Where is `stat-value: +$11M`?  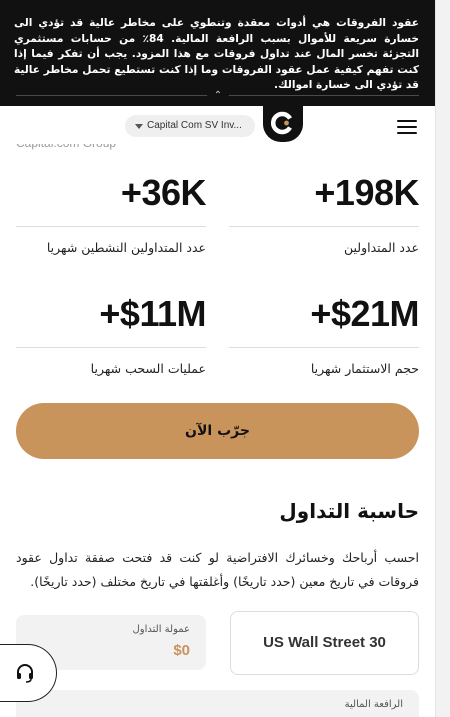 stat-value: +$11M is located at coordinates (152, 313).